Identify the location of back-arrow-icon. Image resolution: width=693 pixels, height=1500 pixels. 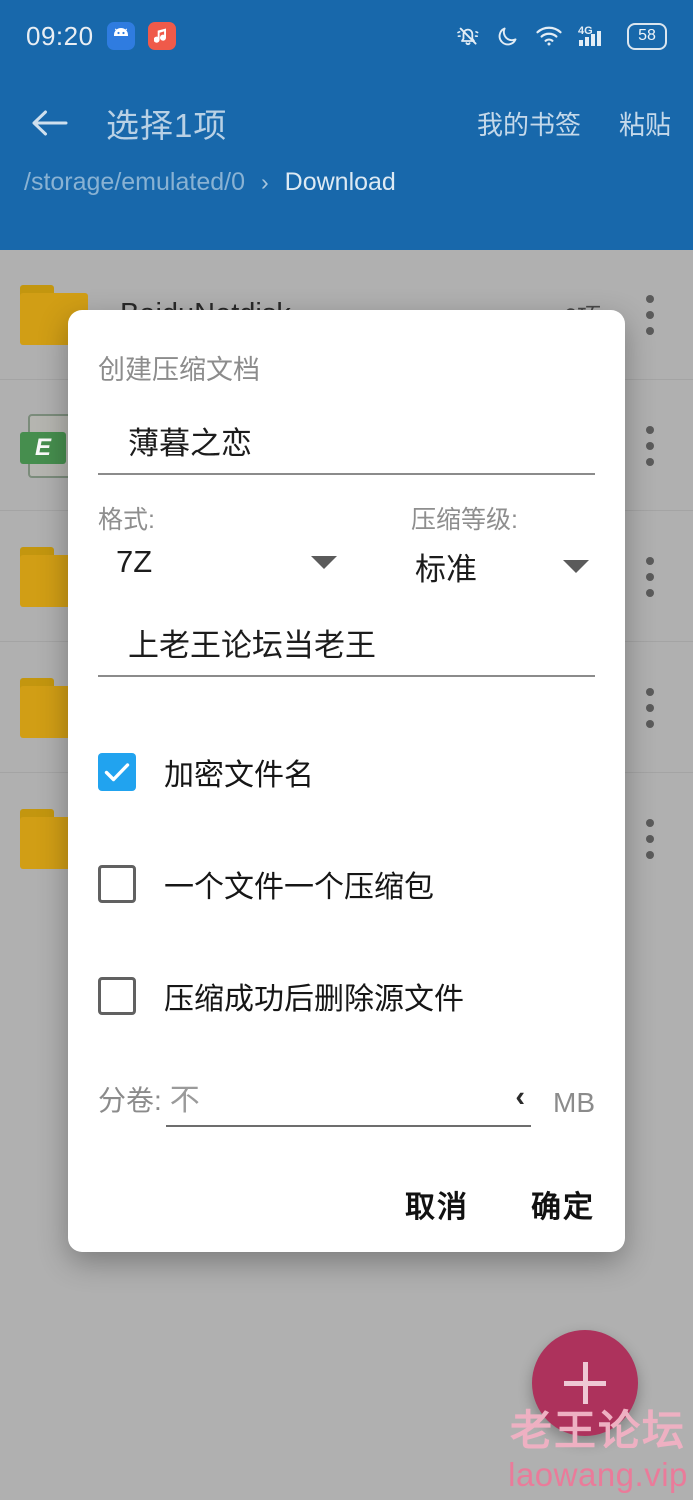
(50, 123).